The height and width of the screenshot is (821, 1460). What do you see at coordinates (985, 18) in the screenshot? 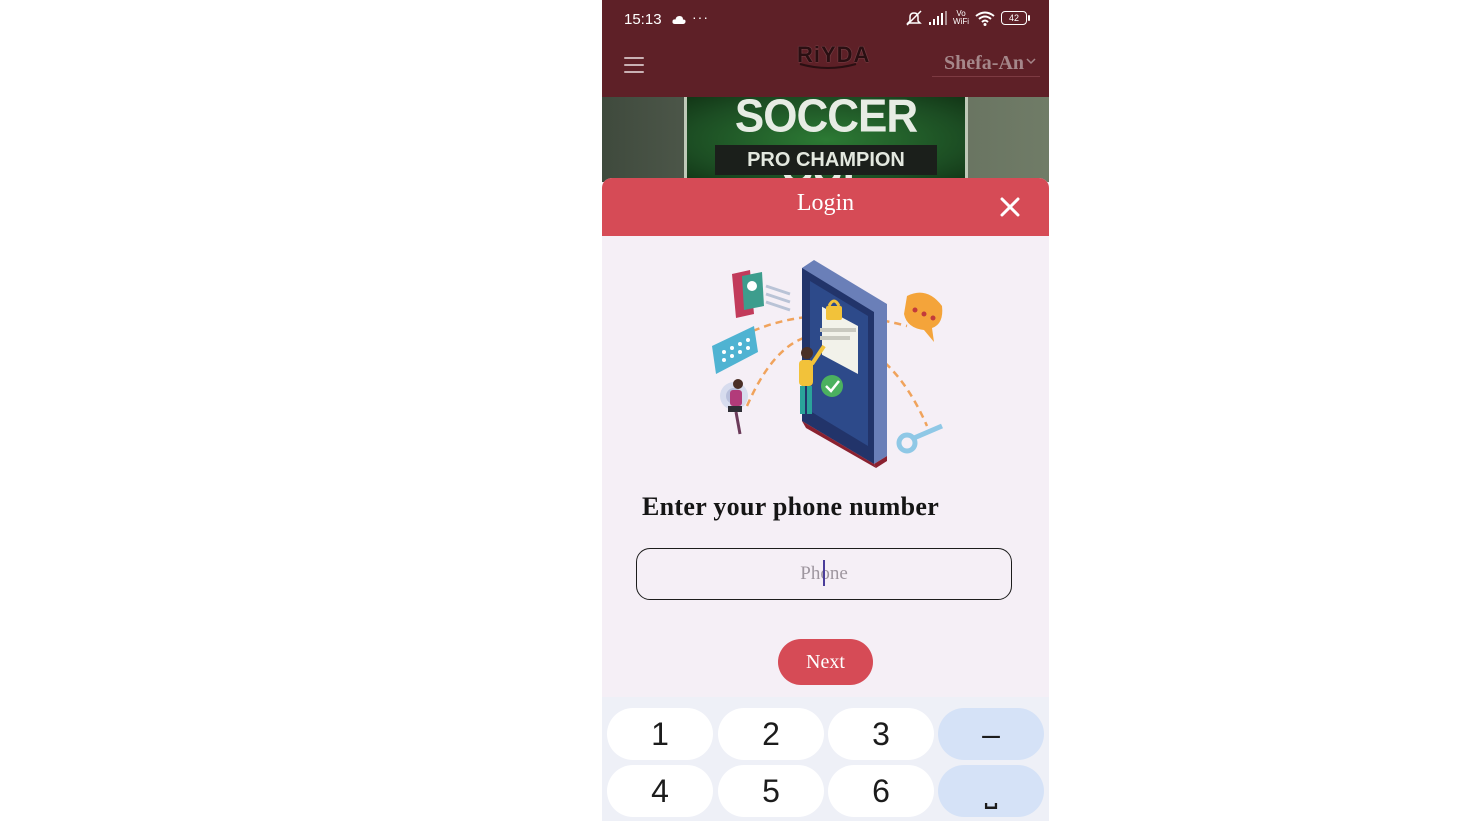
I see `wifi-icon` at bounding box center [985, 18].